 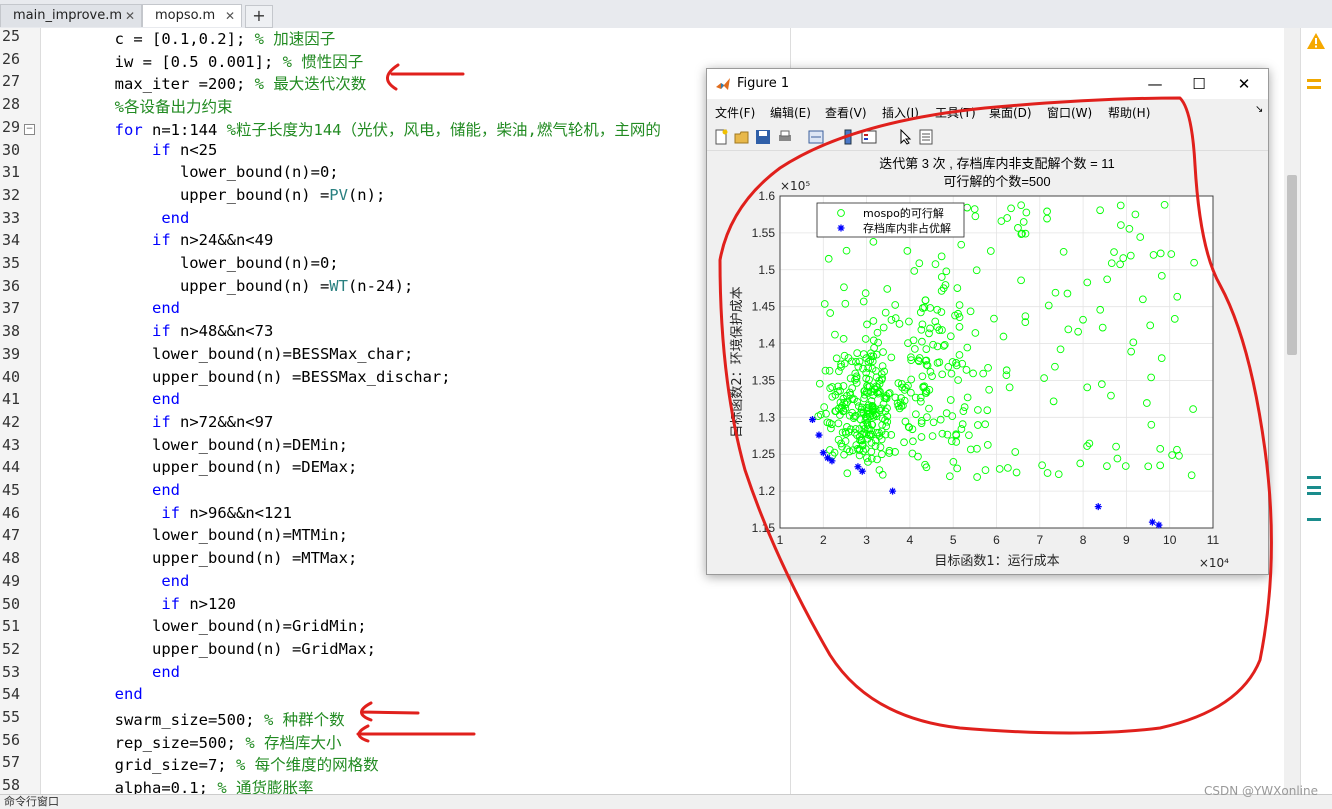 I want to click on y-tick-label: 1.25, so click(x=764, y=454).